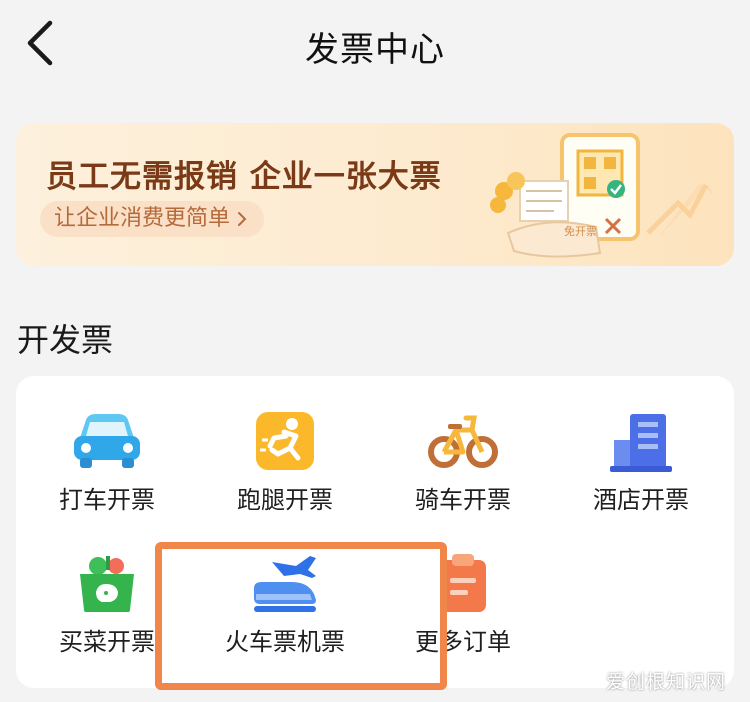  I want to click on bicycle-icon, so click(463, 441).